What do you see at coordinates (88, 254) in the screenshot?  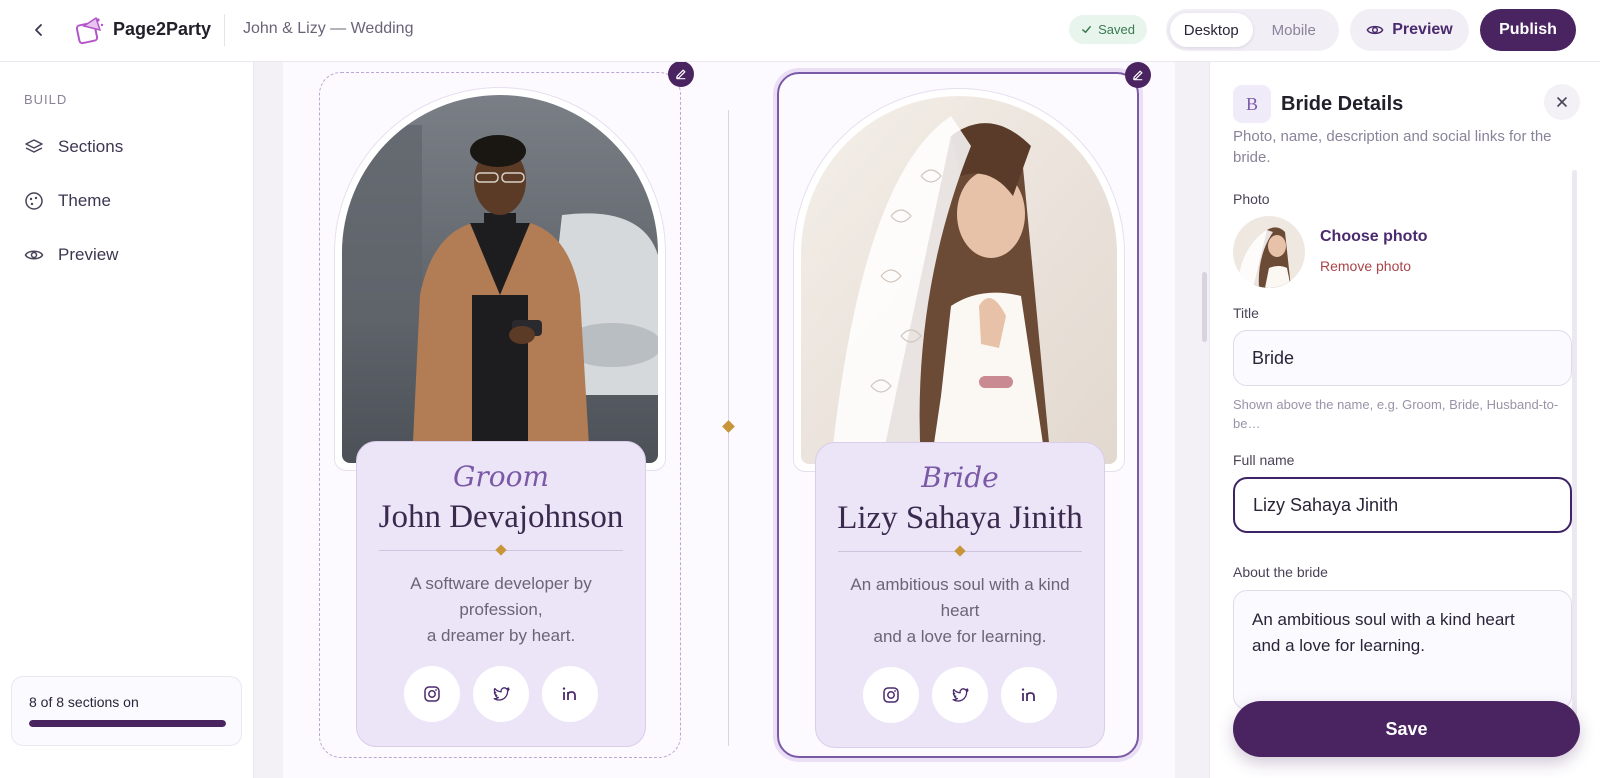 I see `sidebar-item-label: Preview` at bounding box center [88, 254].